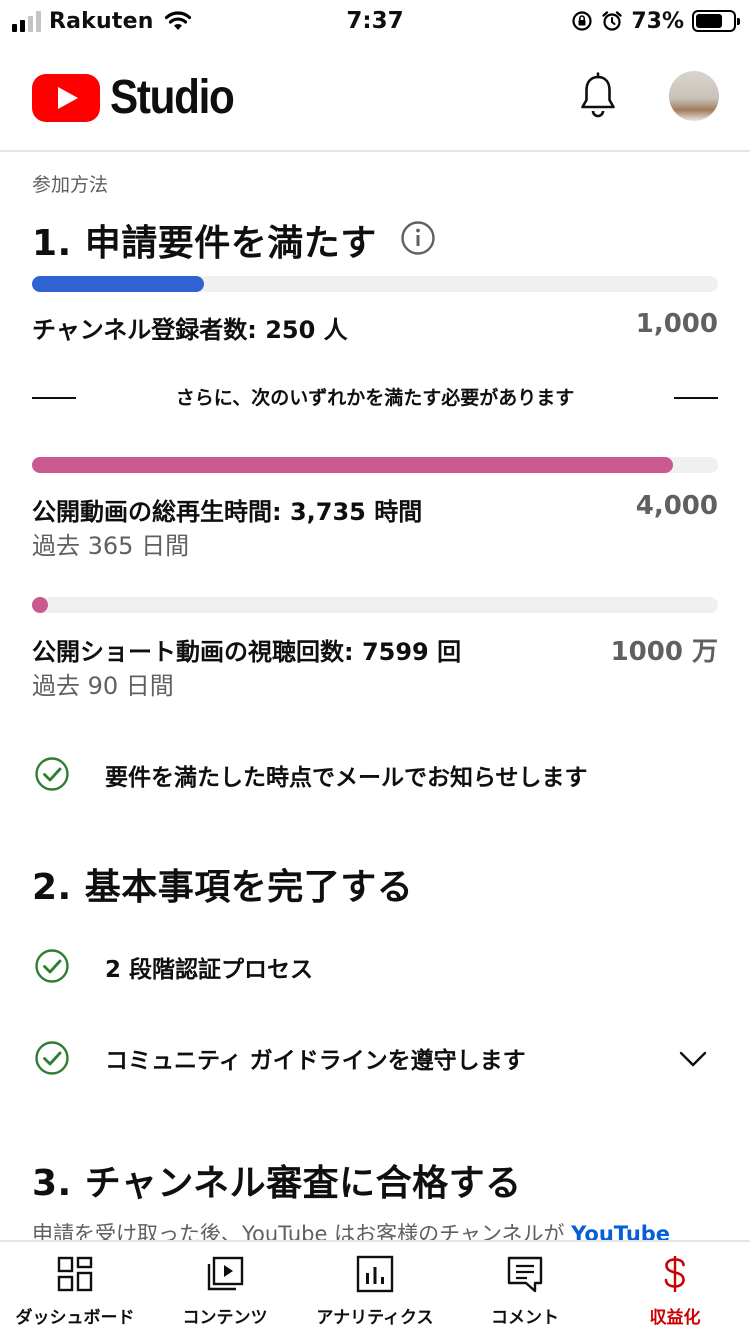 The height and width of the screenshot is (1334, 750). Describe the element at coordinates (598, 96) in the screenshot. I see `bell-icon` at that location.